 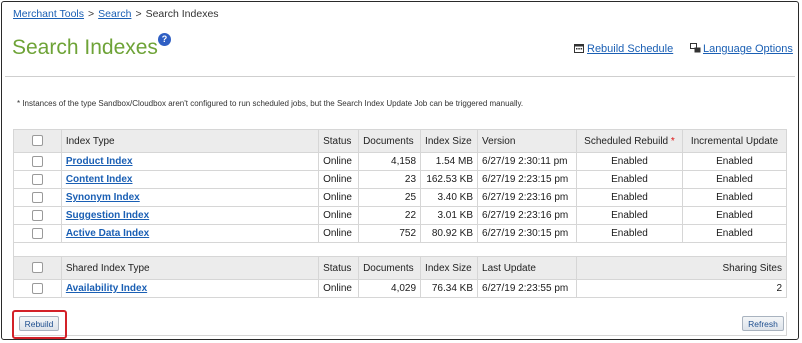 What do you see at coordinates (39, 324) in the screenshot?
I see `rebuild-highlight-box` at bounding box center [39, 324].